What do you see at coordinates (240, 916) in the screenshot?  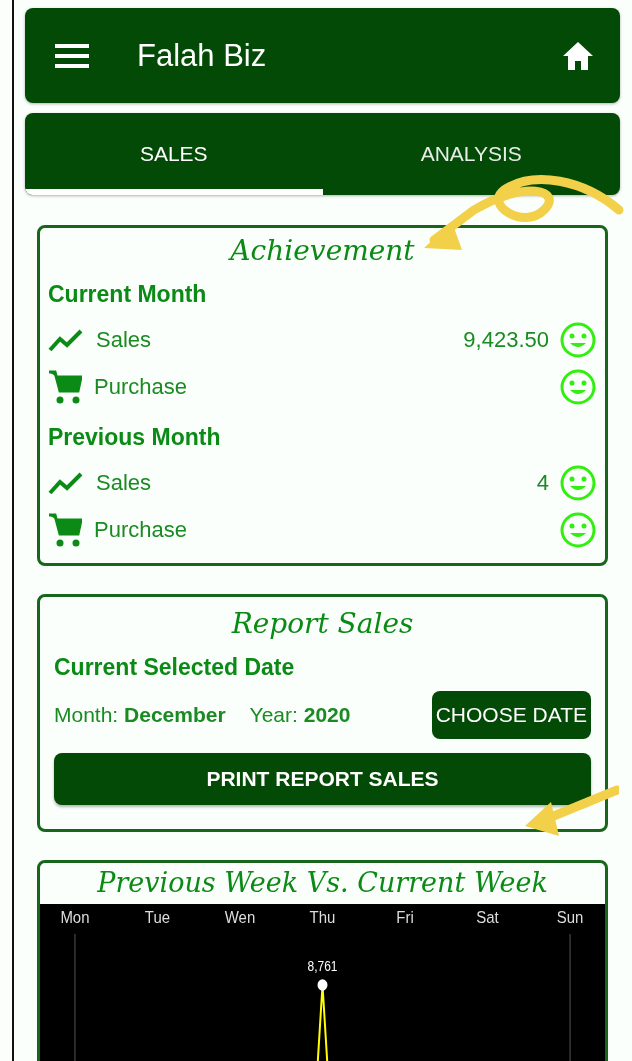 I see `day-label: Wen` at bounding box center [240, 916].